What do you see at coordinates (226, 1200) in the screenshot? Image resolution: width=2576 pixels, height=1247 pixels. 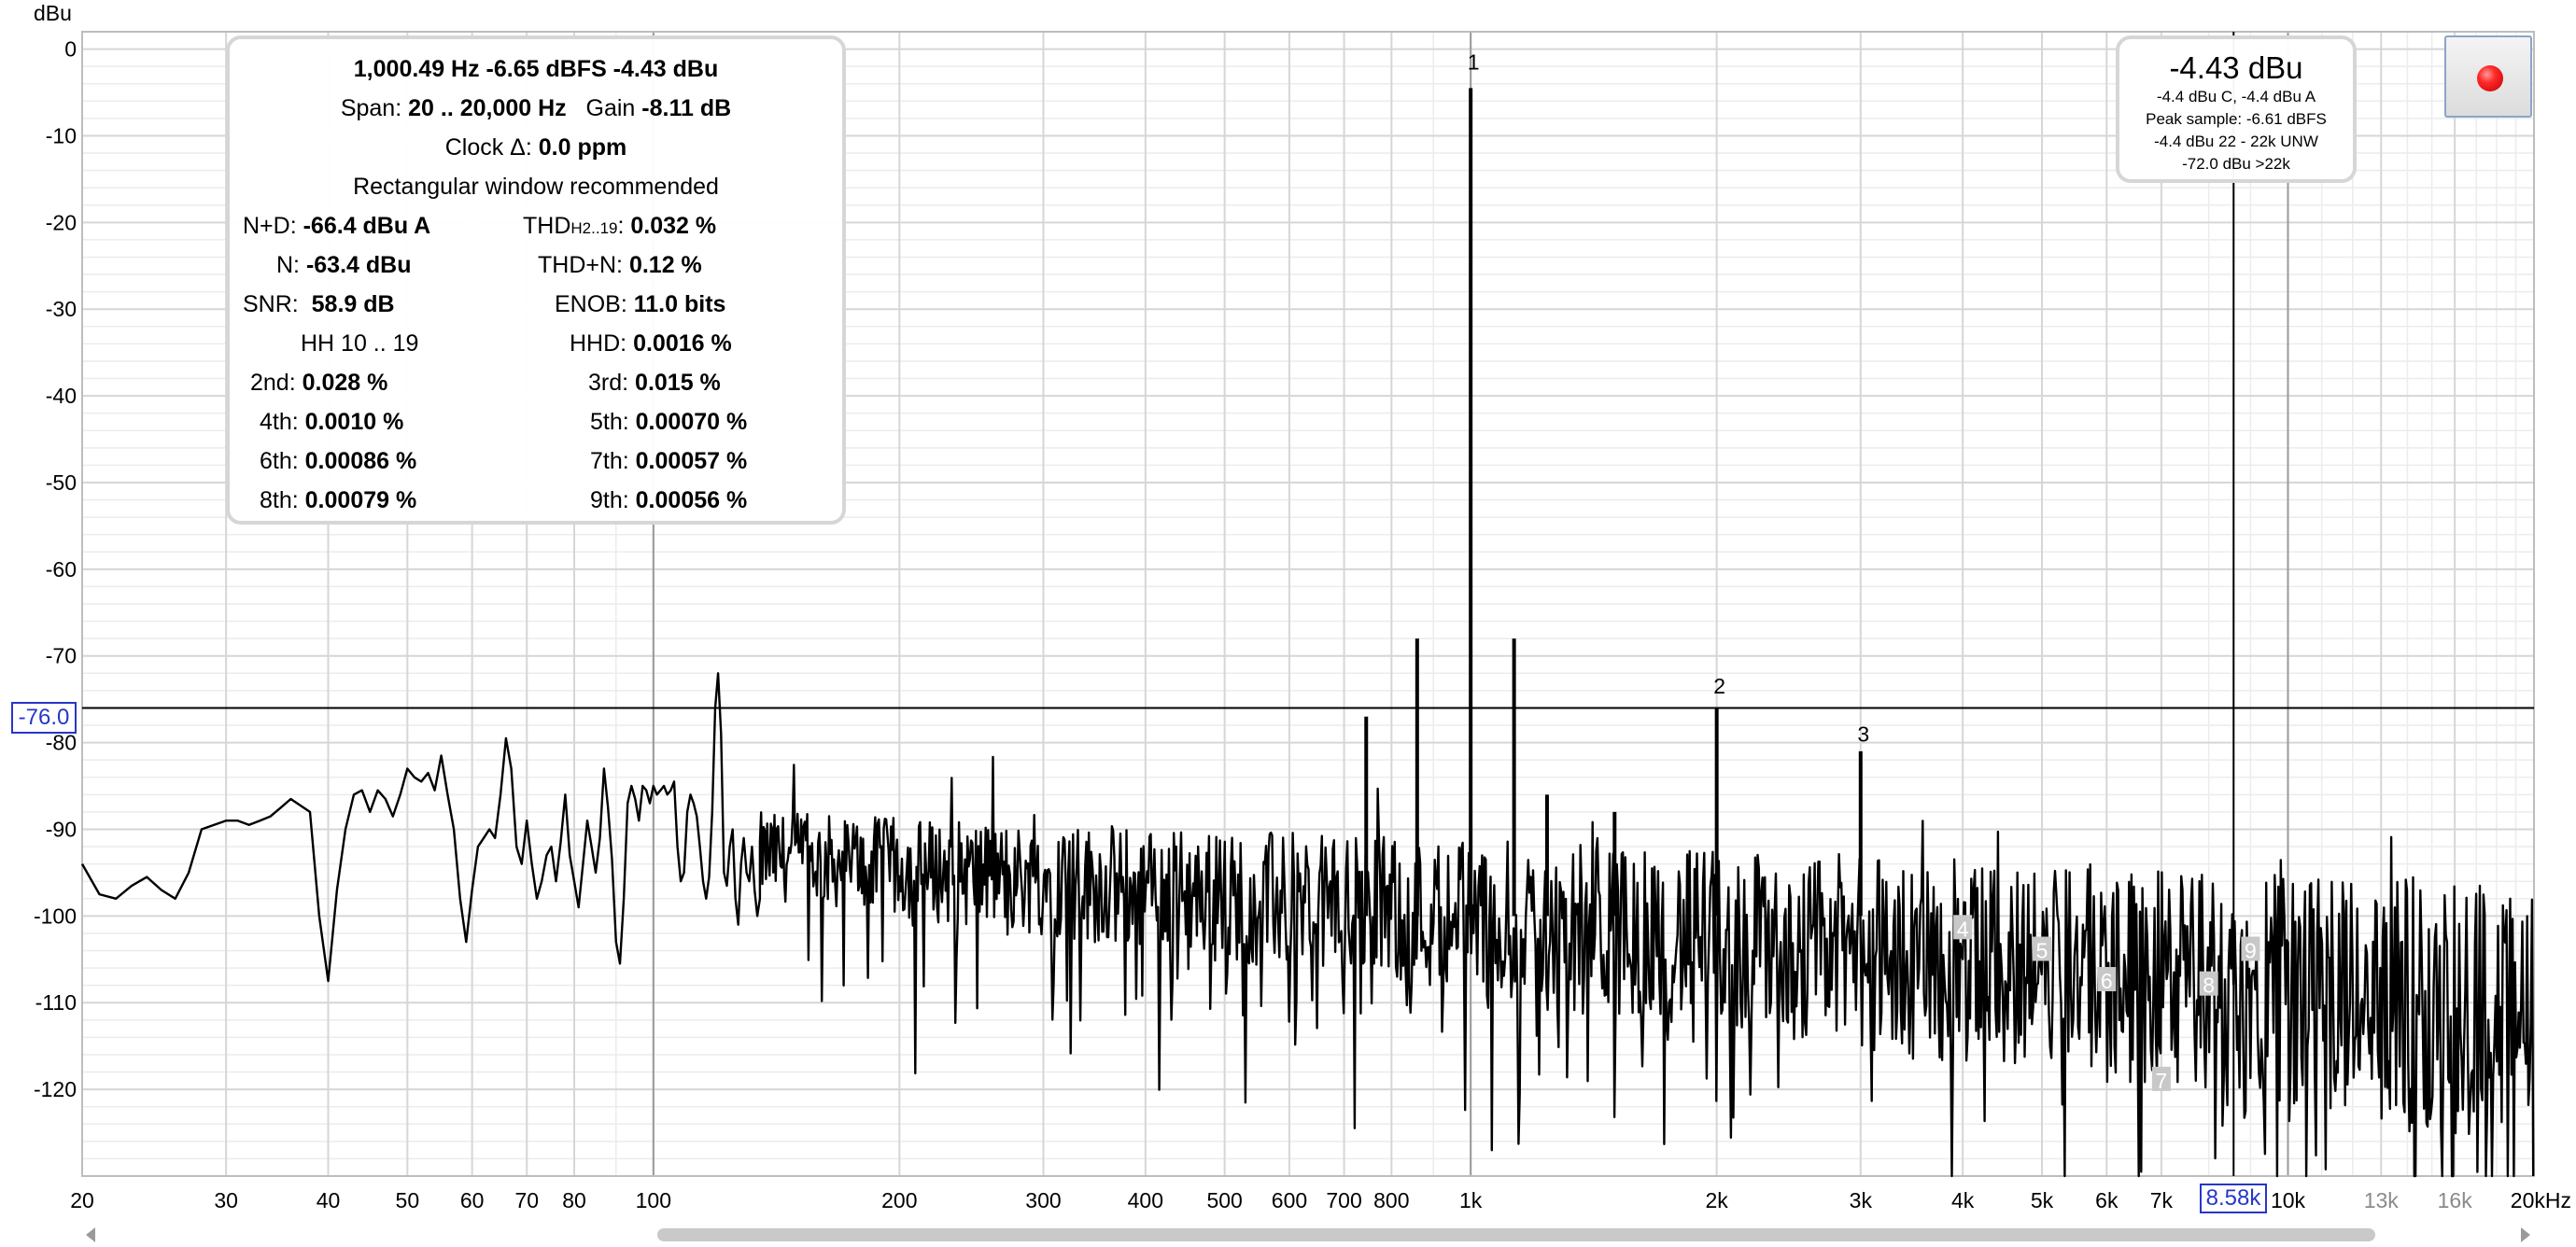 I see `x-tick-label: 30` at bounding box center [226, 1200].